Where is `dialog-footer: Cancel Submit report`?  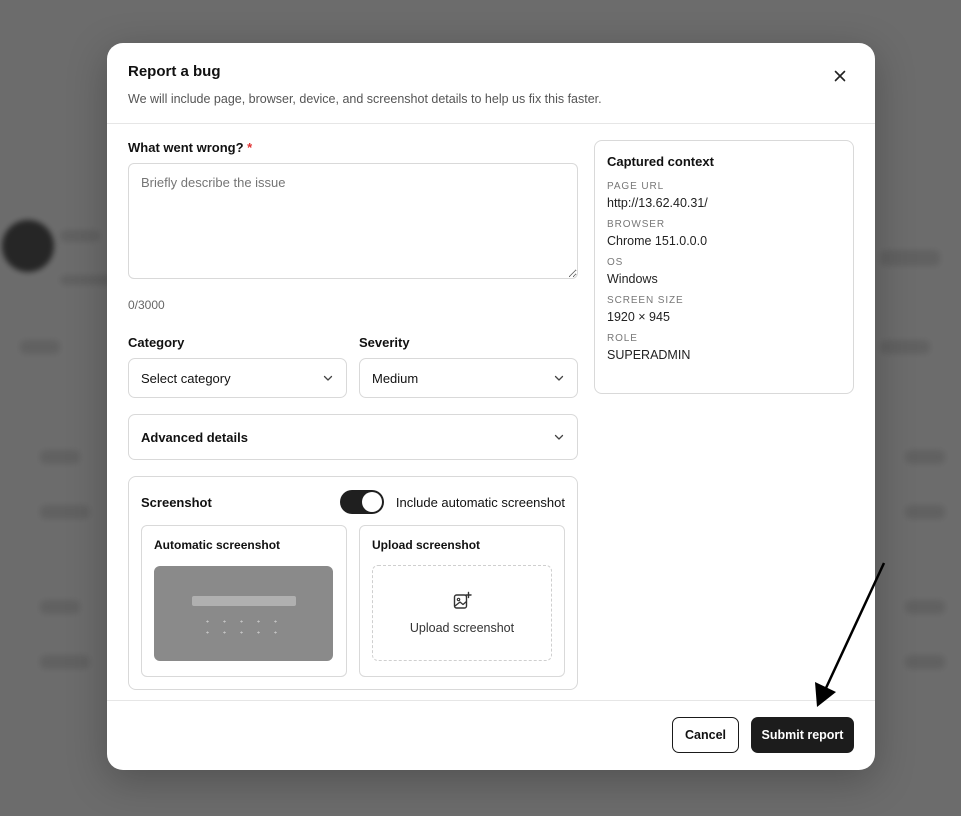 dialog-footer: Cancel Submit report is located at coordinates (491, 735).